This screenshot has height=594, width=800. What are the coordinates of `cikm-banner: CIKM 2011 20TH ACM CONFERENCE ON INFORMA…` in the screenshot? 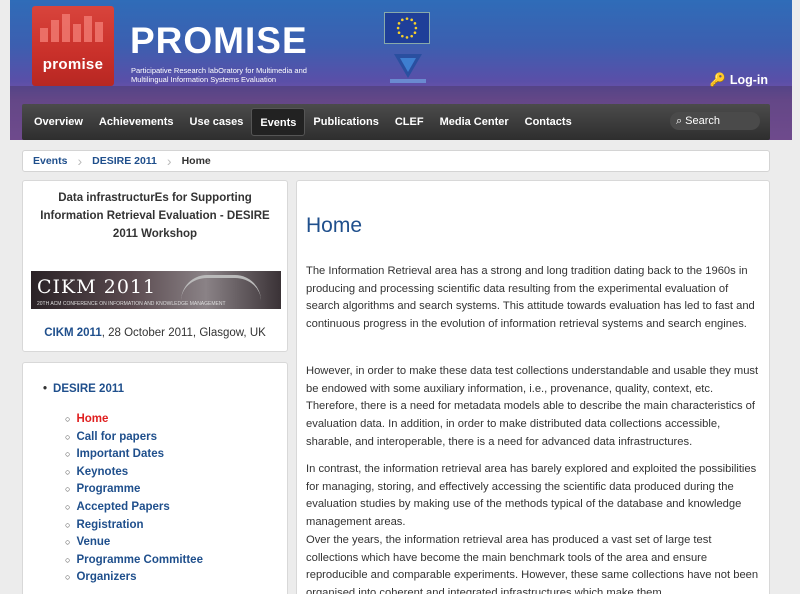 It's located at (156, 290).